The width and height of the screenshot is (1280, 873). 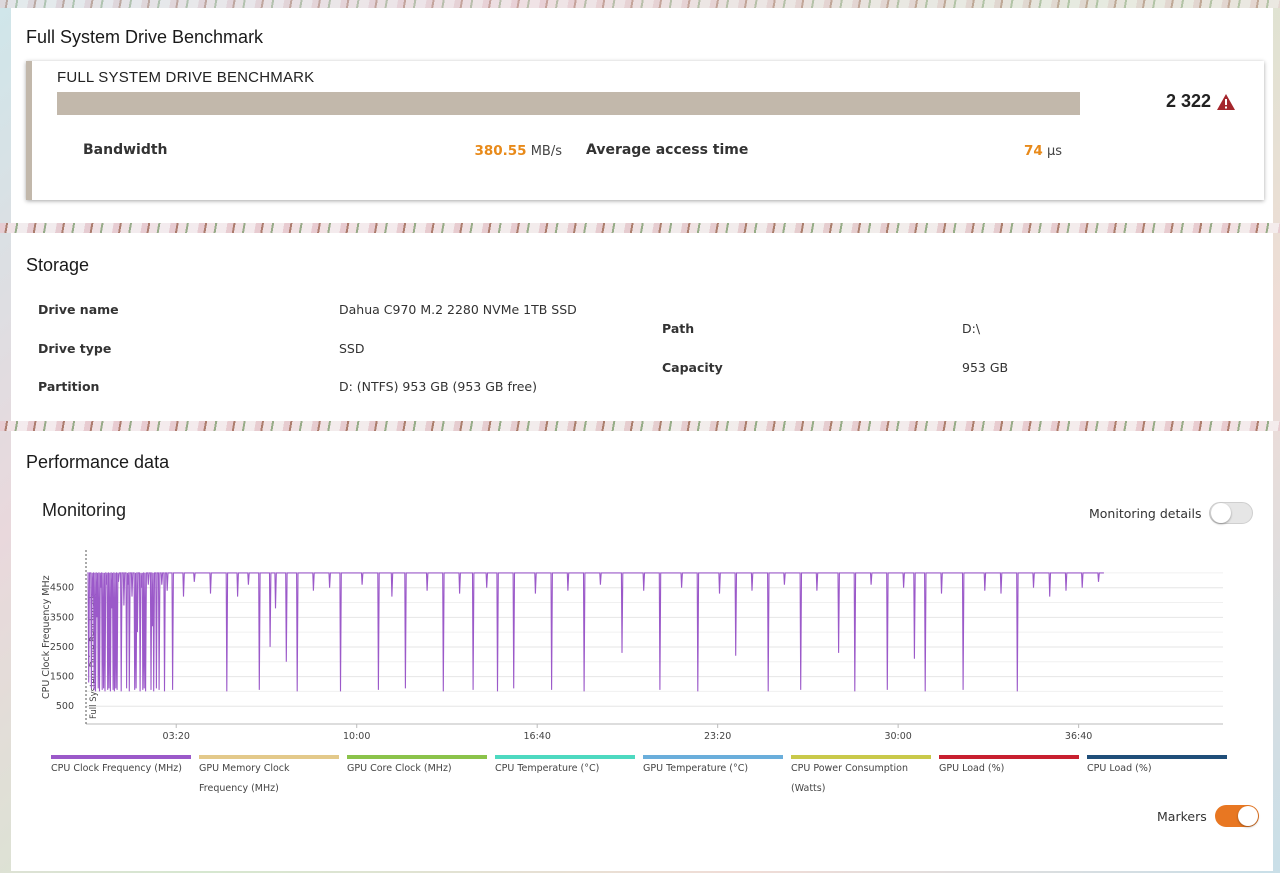 What do you see at coordinates (1009, 777) in the screenshot?
I see `legend-item: GPU Load (%)` at bounding box center [1009, 777].